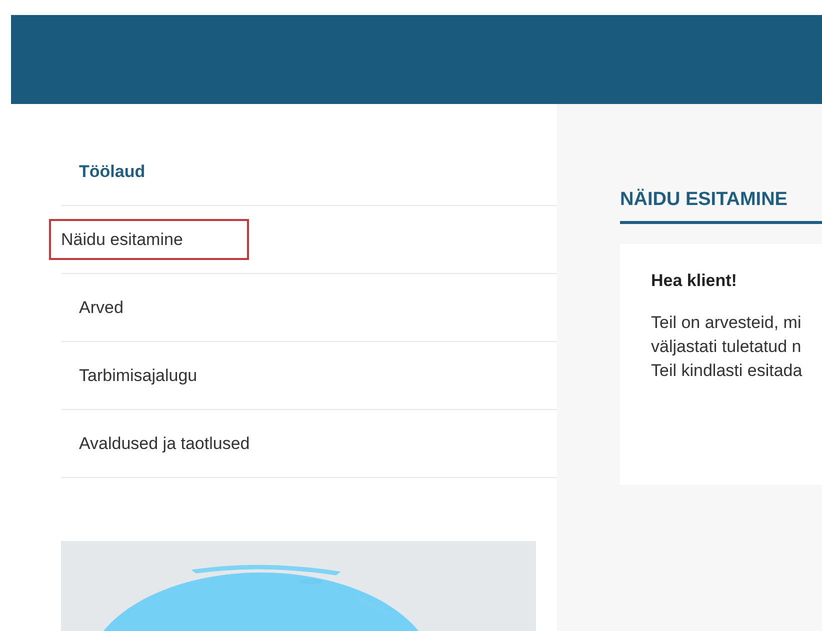 Image resolution: width=822 pixels, height=631 pixels. What do you see at coordinates (138, 375) in the screenshot?
I see `menu-item: Tarbimisajalugu` at bounding box center [138, 375].